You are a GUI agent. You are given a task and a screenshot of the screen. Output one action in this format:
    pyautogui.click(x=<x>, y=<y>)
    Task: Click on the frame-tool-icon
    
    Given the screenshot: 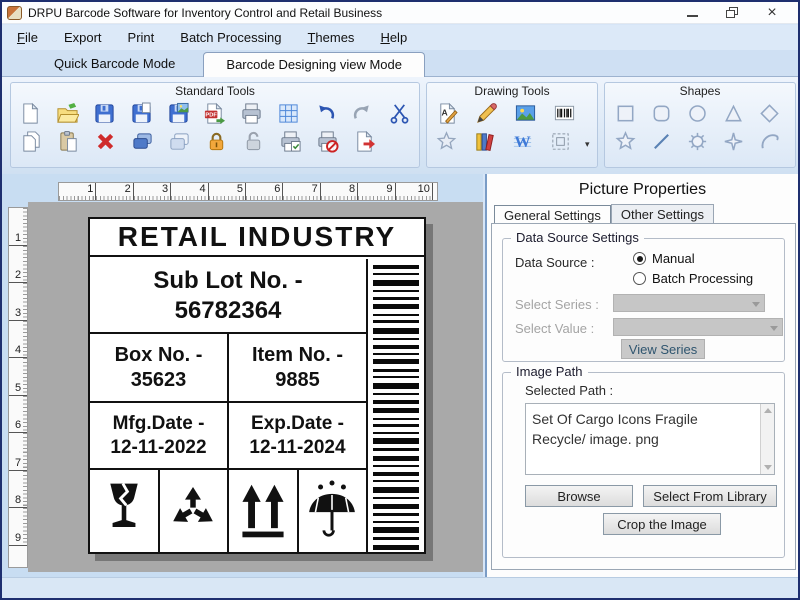 What is the action you would take?
    pyautogui.click(x=560, y=141)
    